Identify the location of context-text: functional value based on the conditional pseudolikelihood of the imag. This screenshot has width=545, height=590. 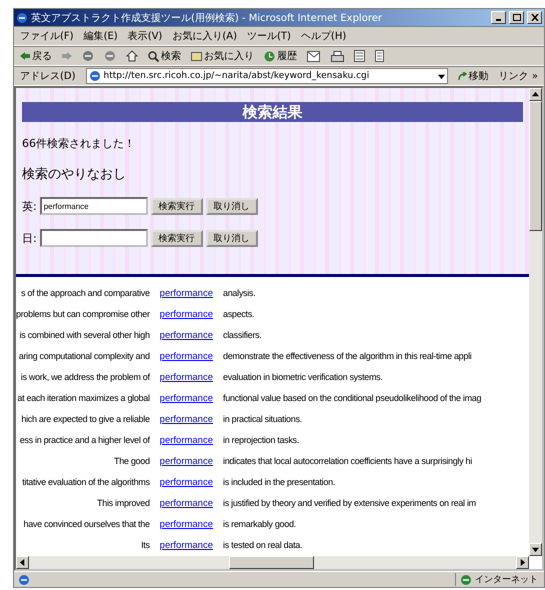
(352, 398).